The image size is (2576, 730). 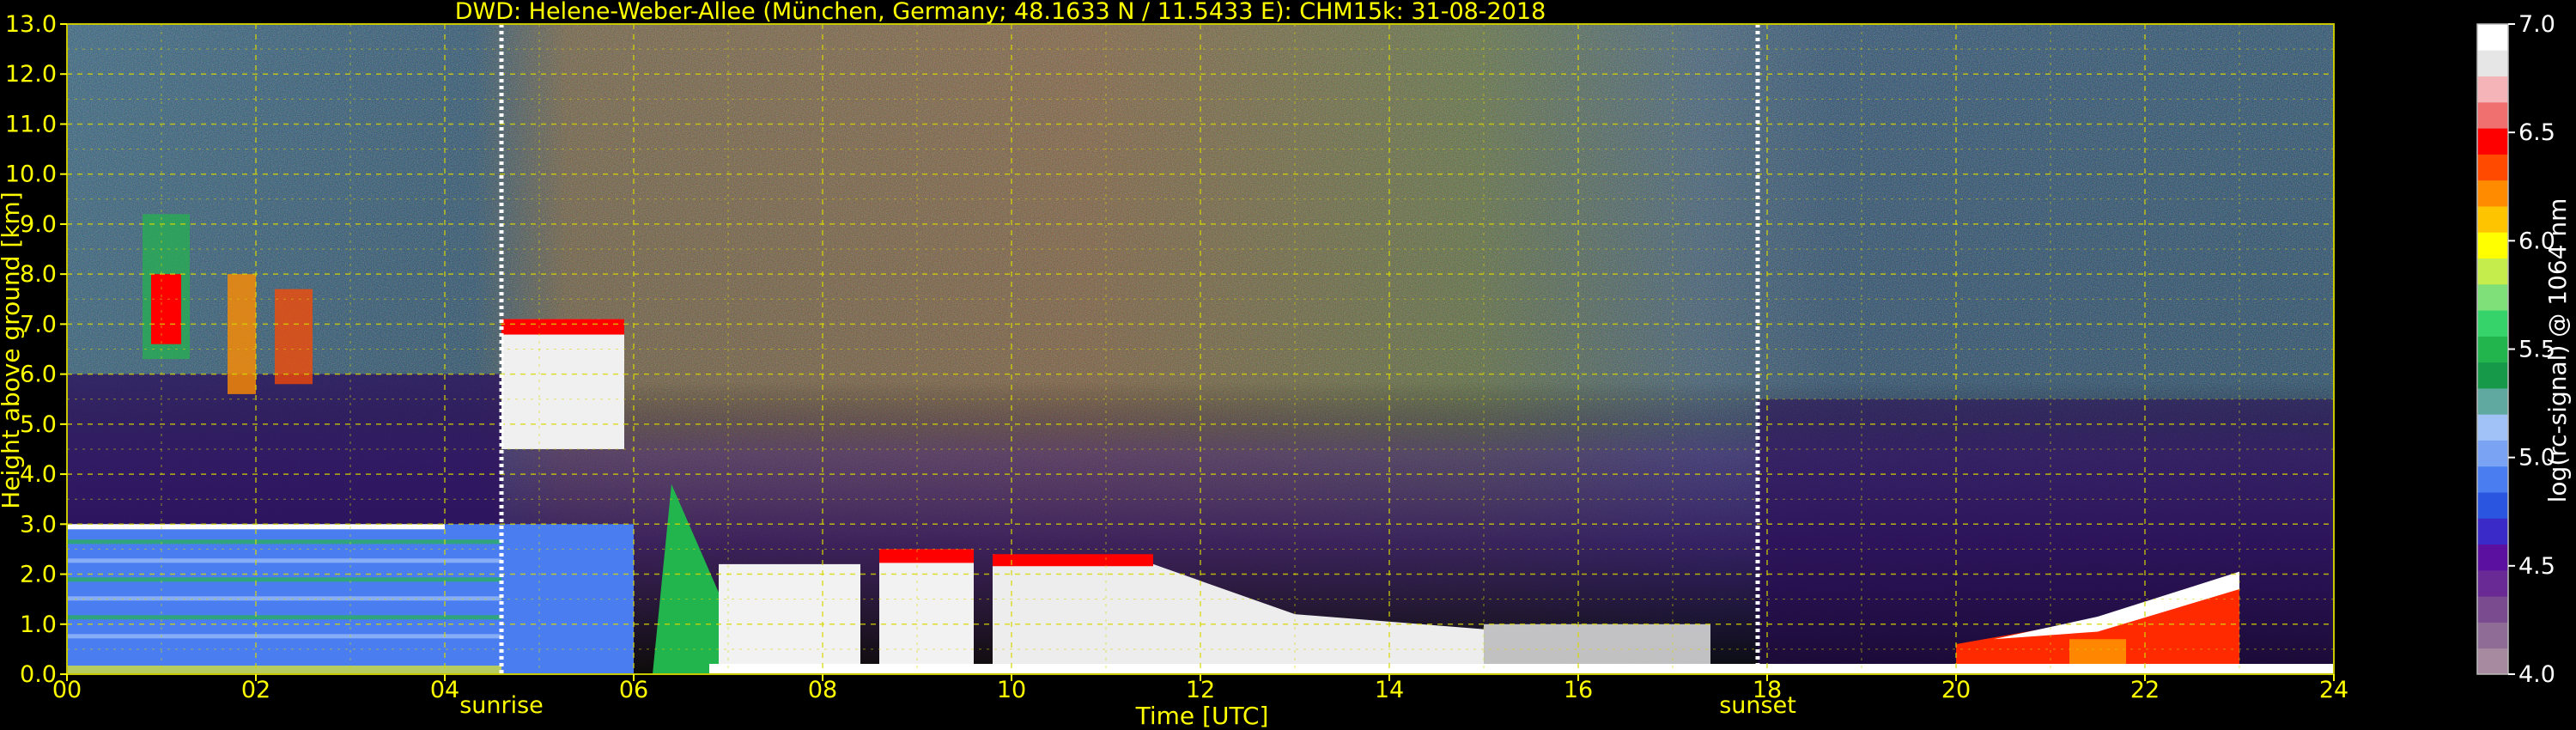 What do you see at coordinates (1956, 690) in the screenshot?
I see `x-tick-label: 20` at bounding box center [1956, 690].